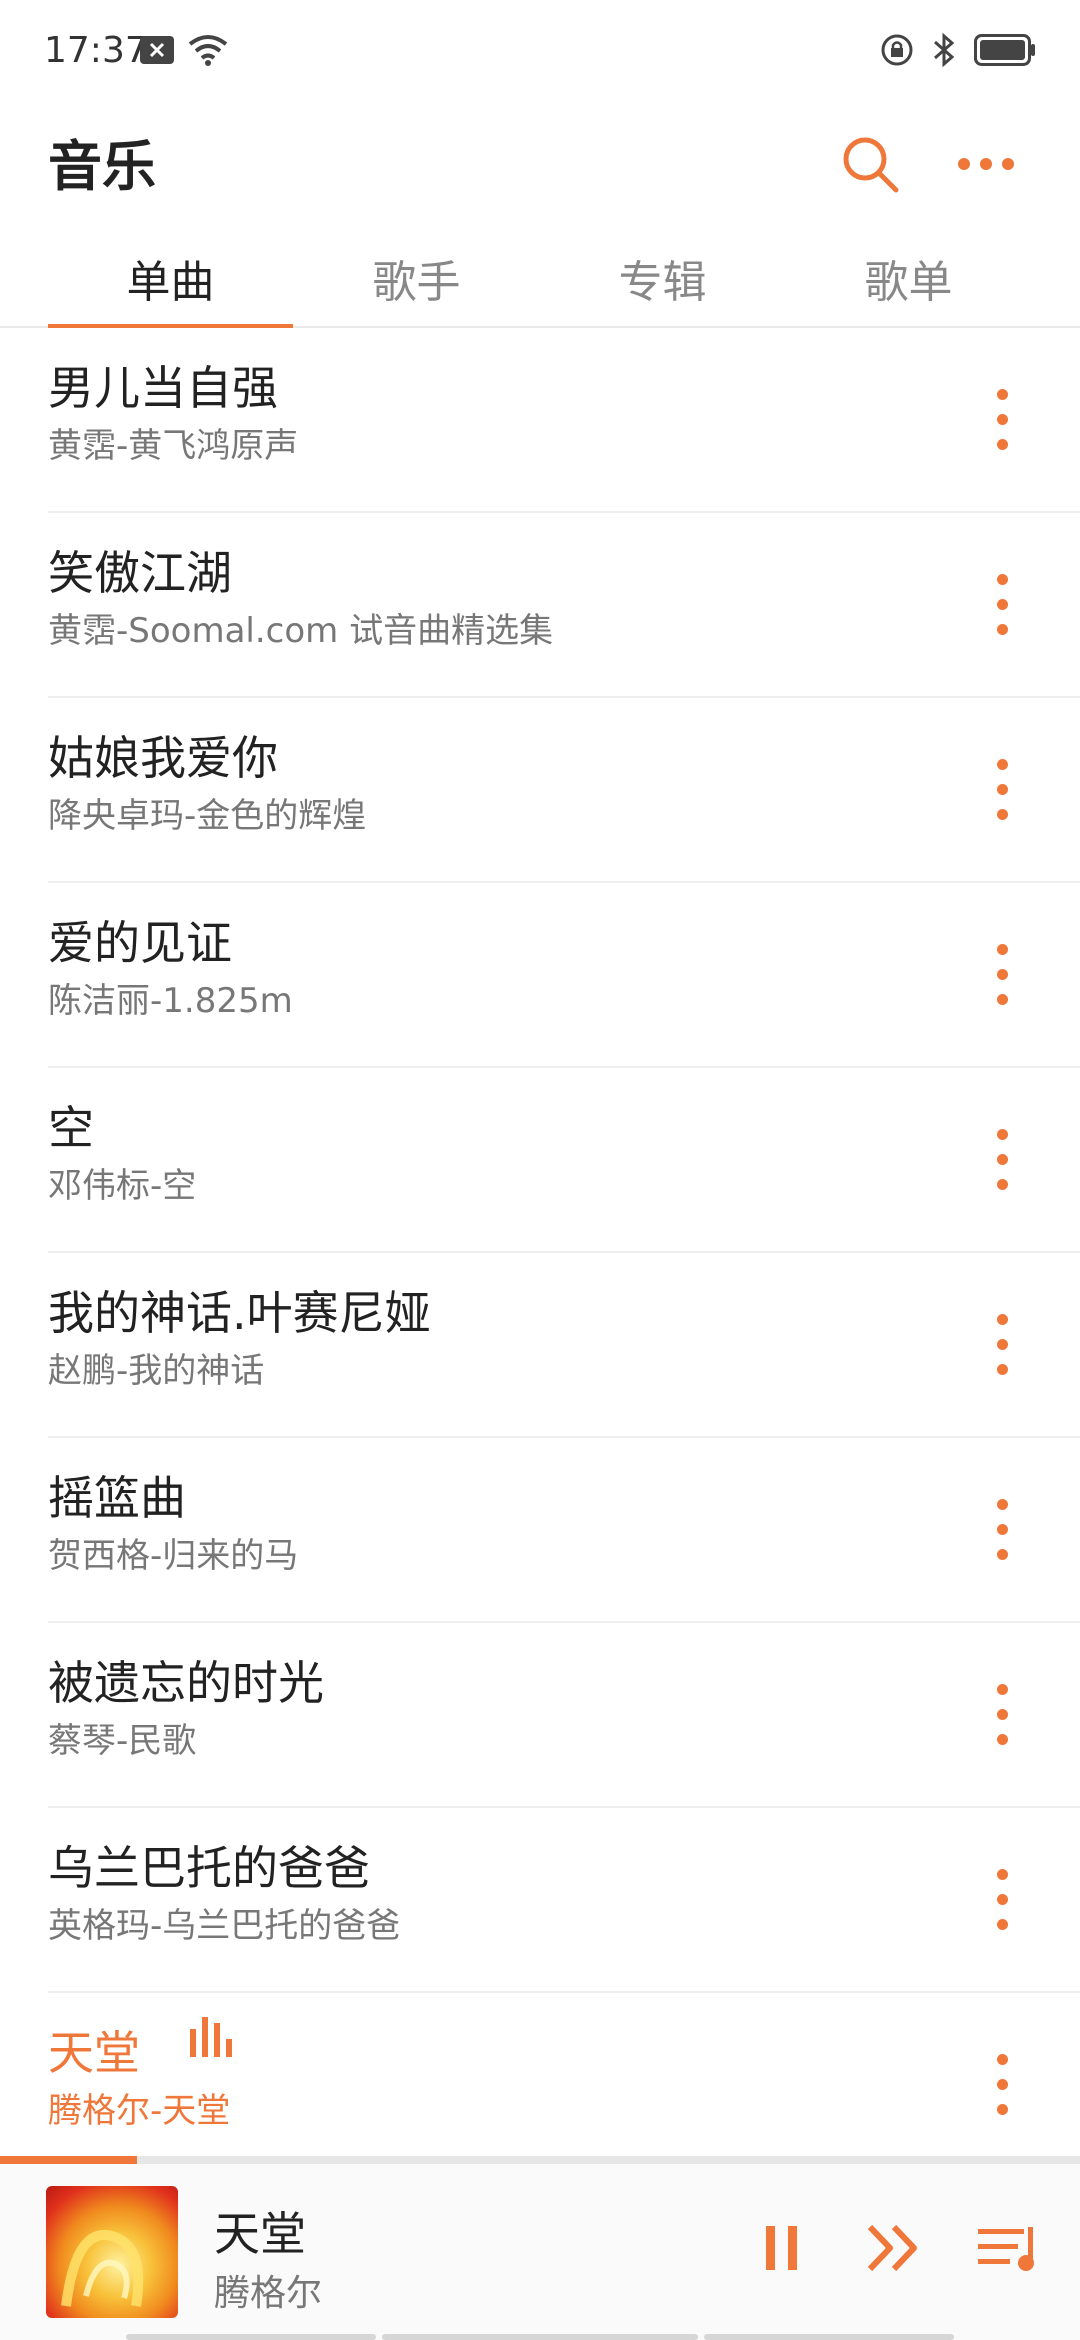 The height and width of the screenshot is (2340, 1080). I want to click on notification-x-icon, so click(157, 52).